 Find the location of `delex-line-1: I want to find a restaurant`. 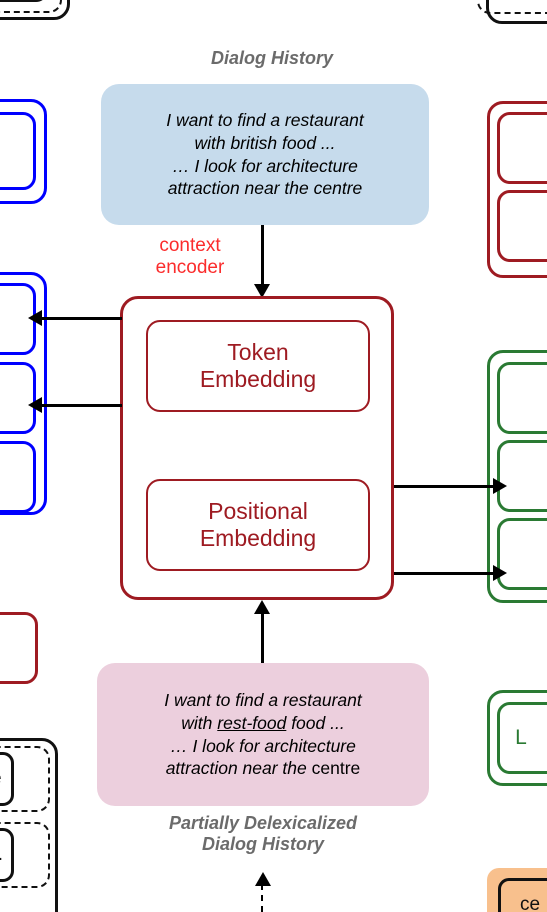

delex-line-1: I want to find a restaurant is located at coordinates (263, 700).